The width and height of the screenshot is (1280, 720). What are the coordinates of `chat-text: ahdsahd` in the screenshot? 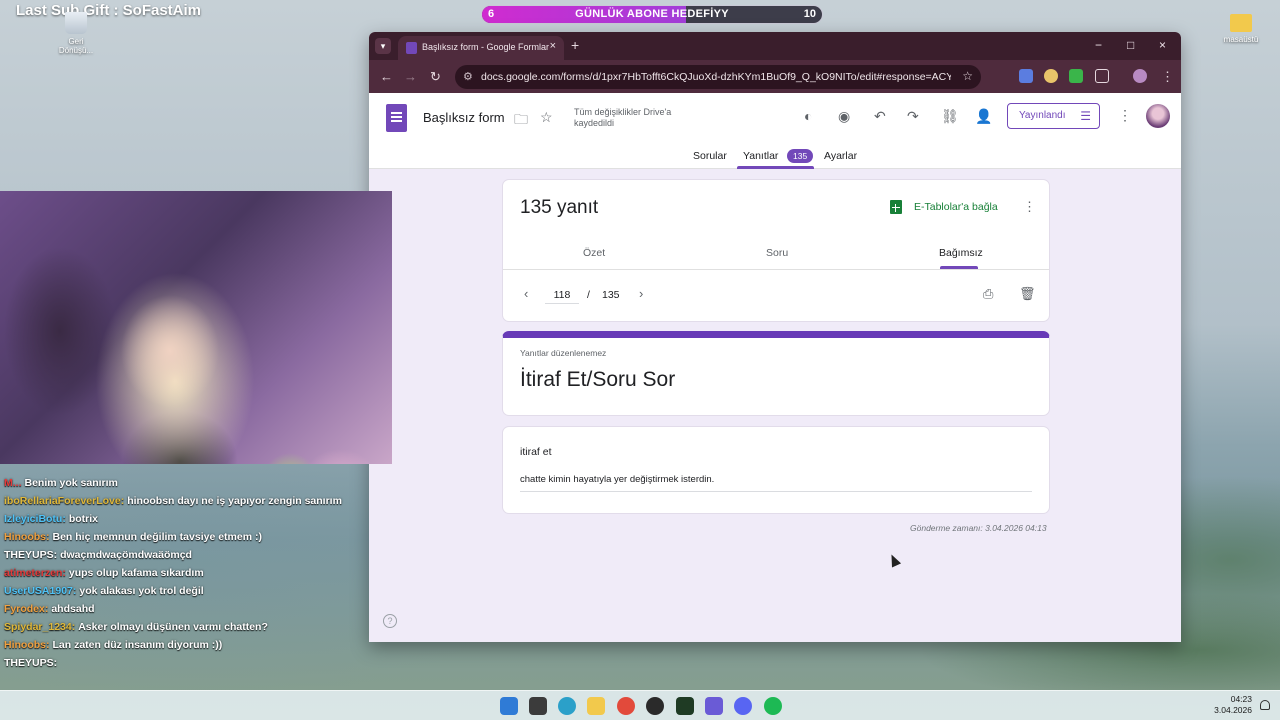 It's located at (73, 609).